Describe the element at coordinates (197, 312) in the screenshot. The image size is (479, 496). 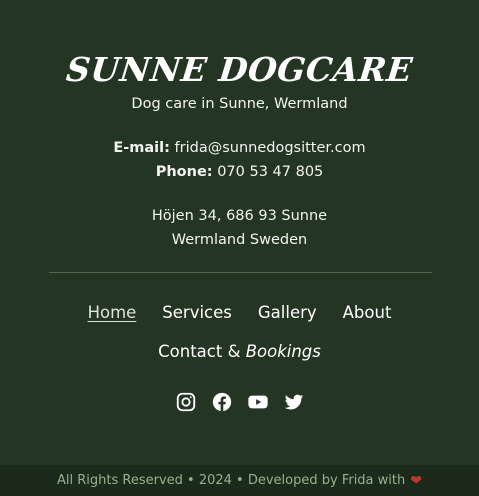
I see `nav-services-link: Services` at that location.